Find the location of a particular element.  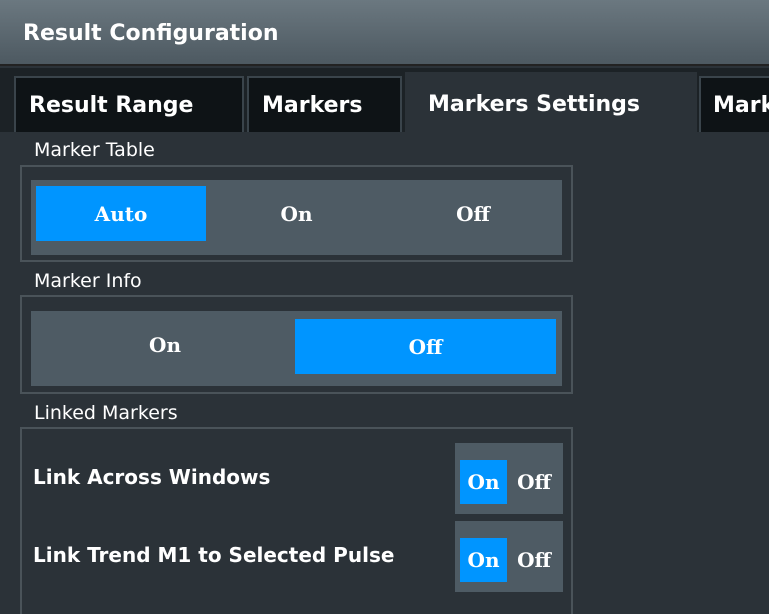

tab-label: Markers is located at coordinates (312, 105).